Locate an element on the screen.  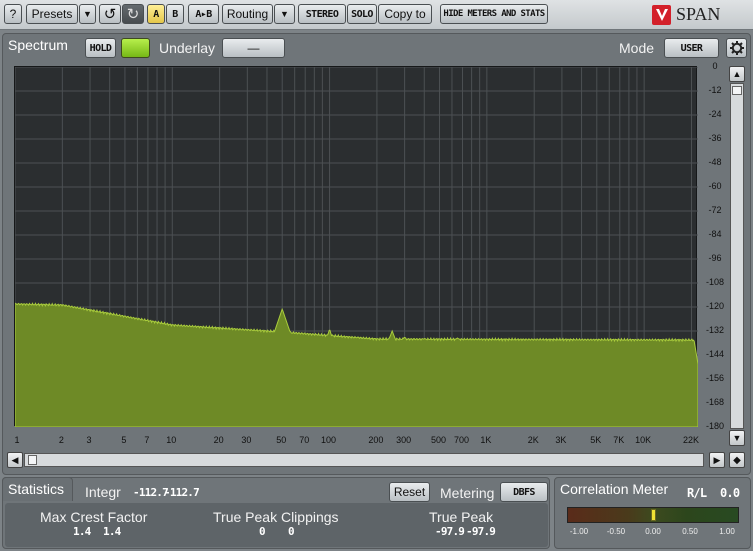
scroll-down-icon: ▼ is located at coordinates (737, 438).